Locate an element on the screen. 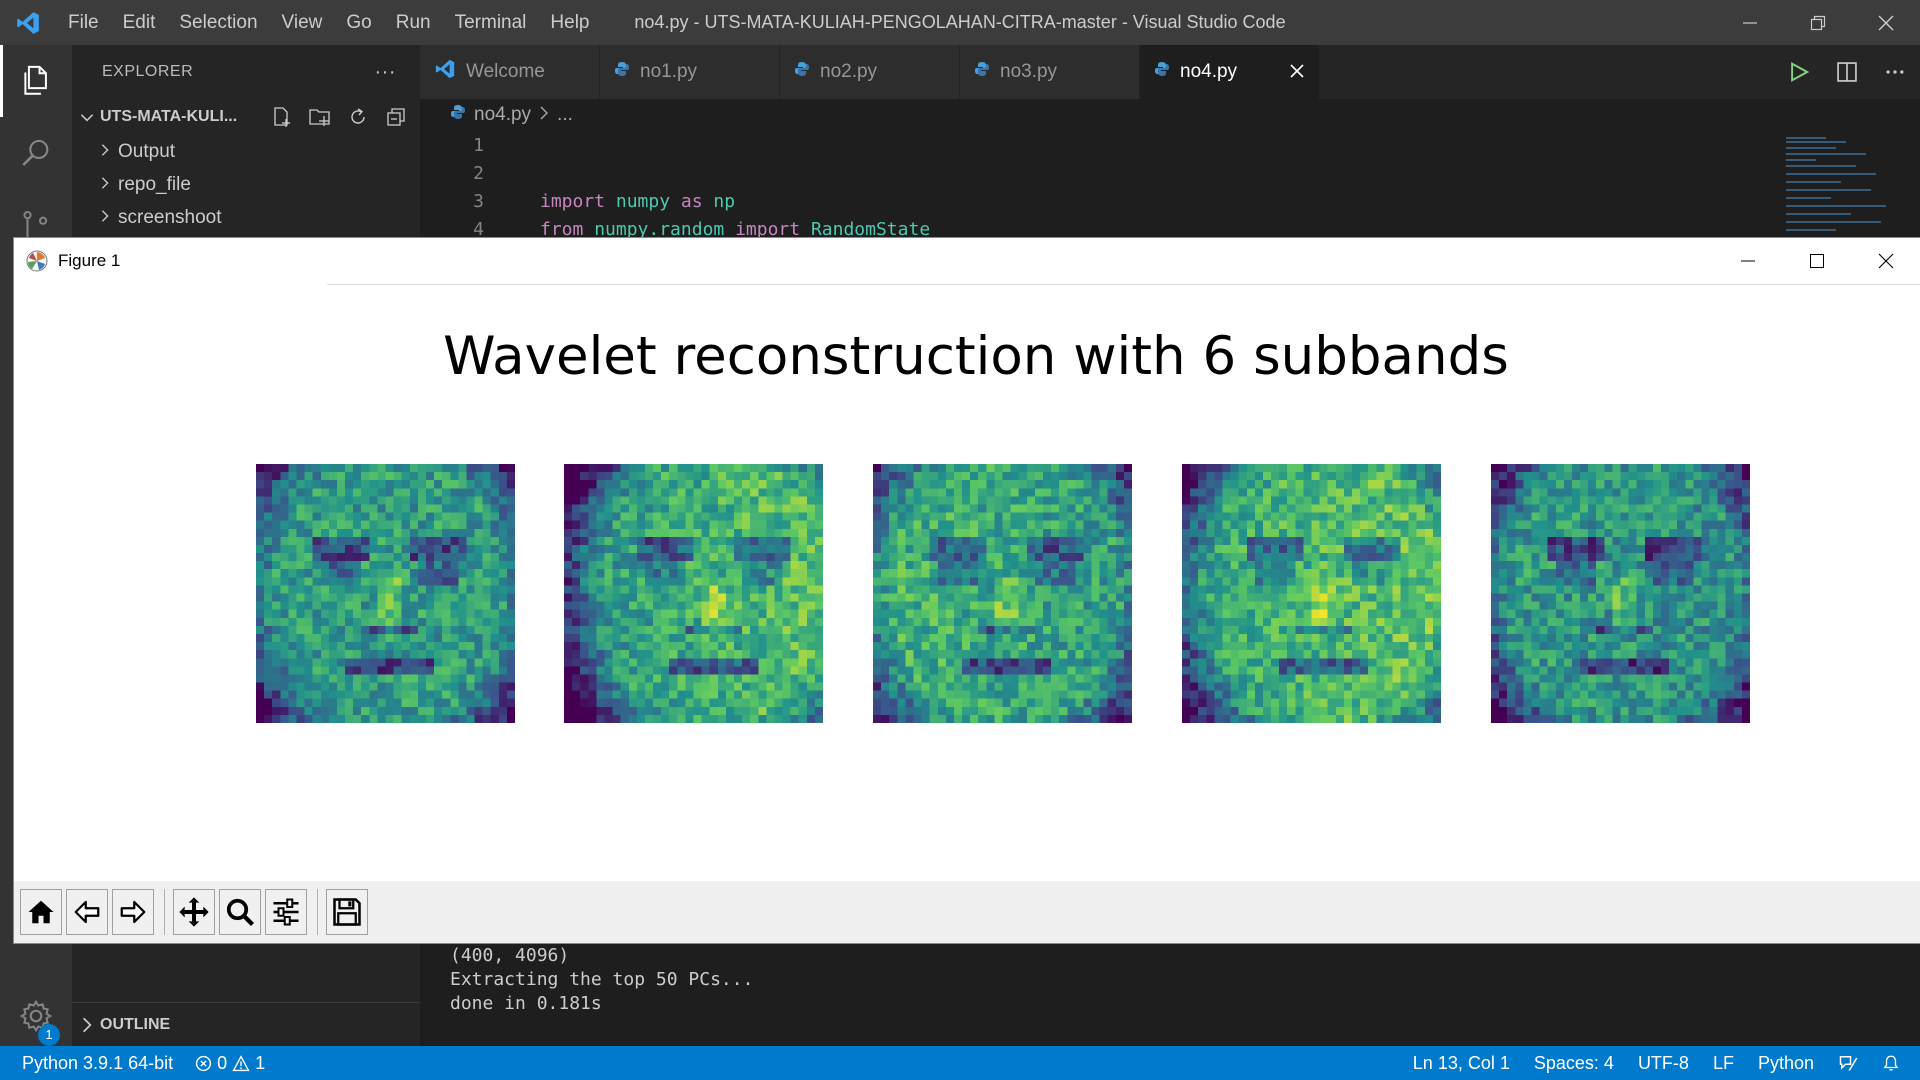 This screenshot has height=1080, width=1920. zoom-button is located at coordinates (240, 912).